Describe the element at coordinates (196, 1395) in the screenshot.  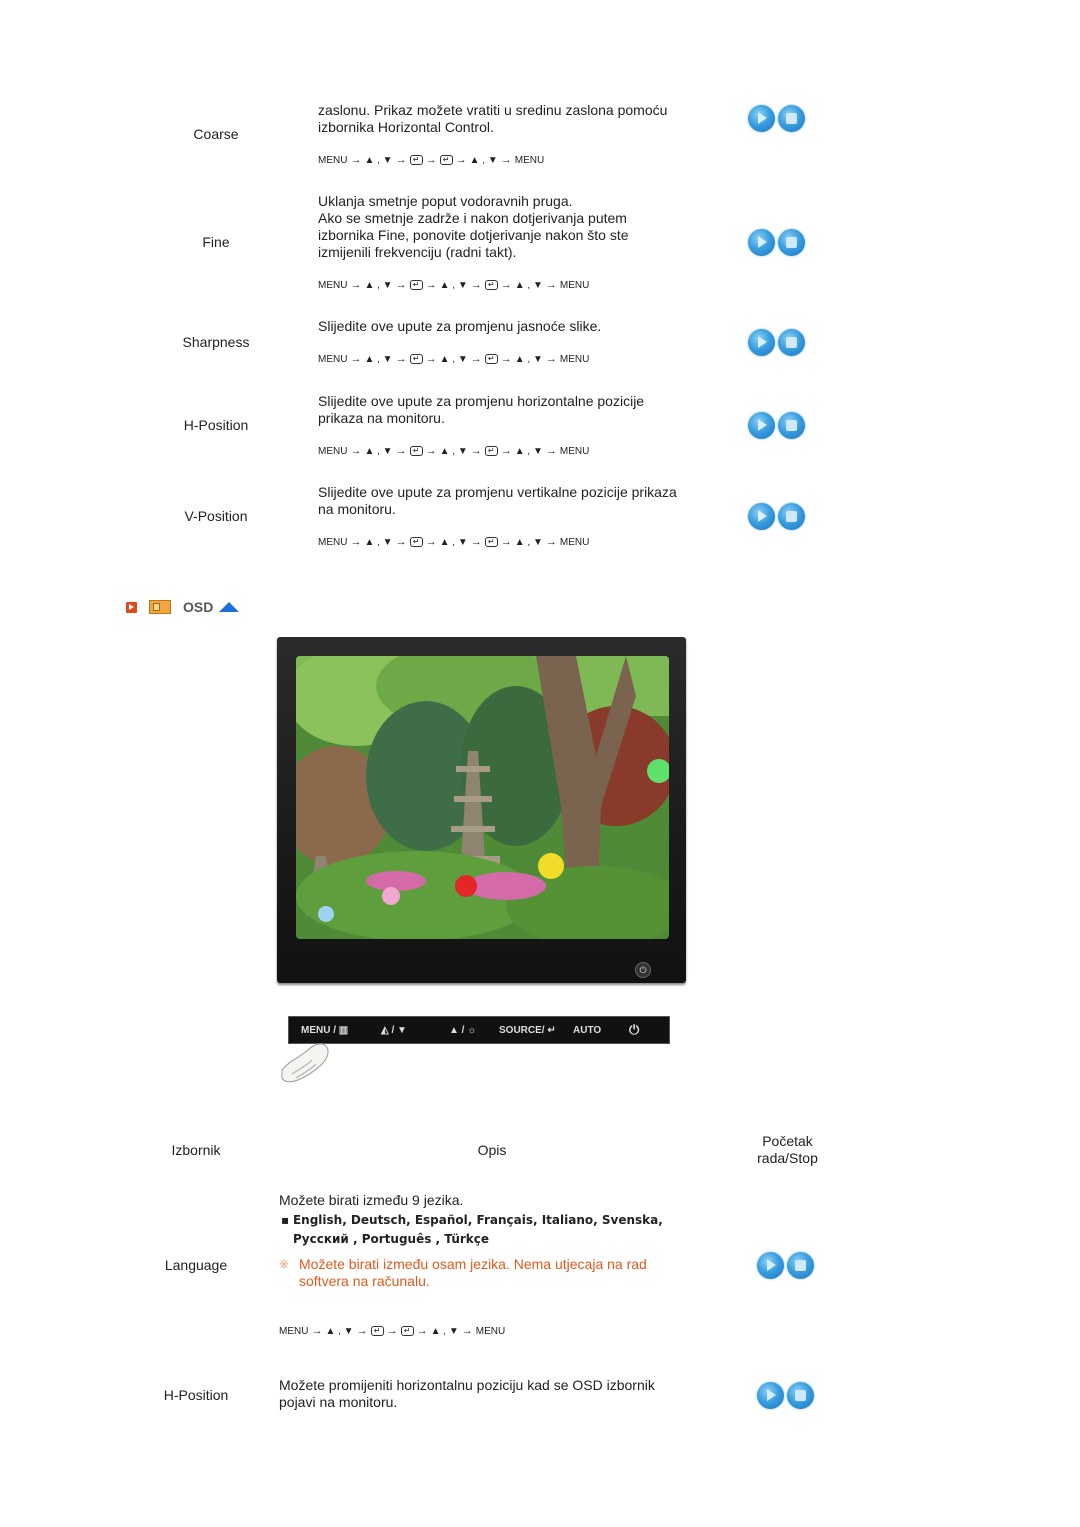
I see `menu-label-osd-h-position: H-Position` at that location.